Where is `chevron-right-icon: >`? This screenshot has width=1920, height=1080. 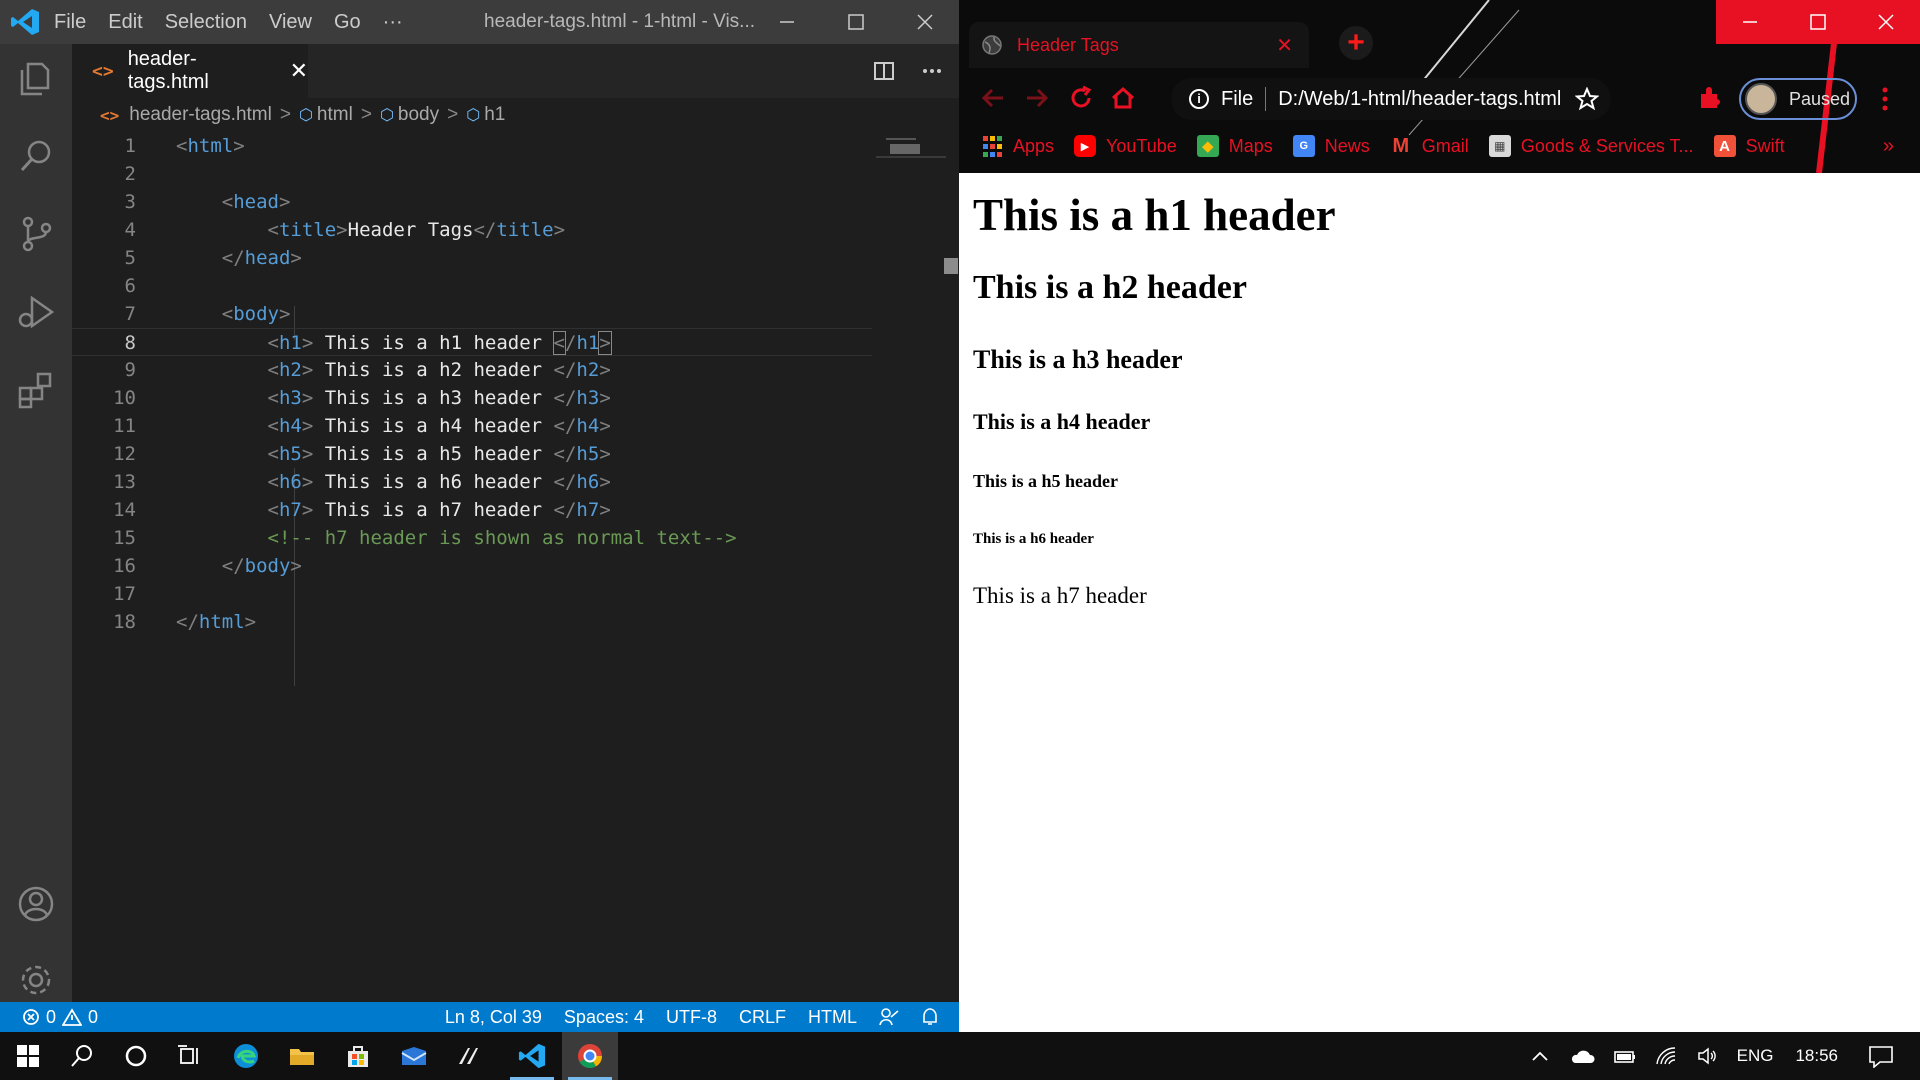 chevron-right-icon: > is located at coordinates (366, 114).